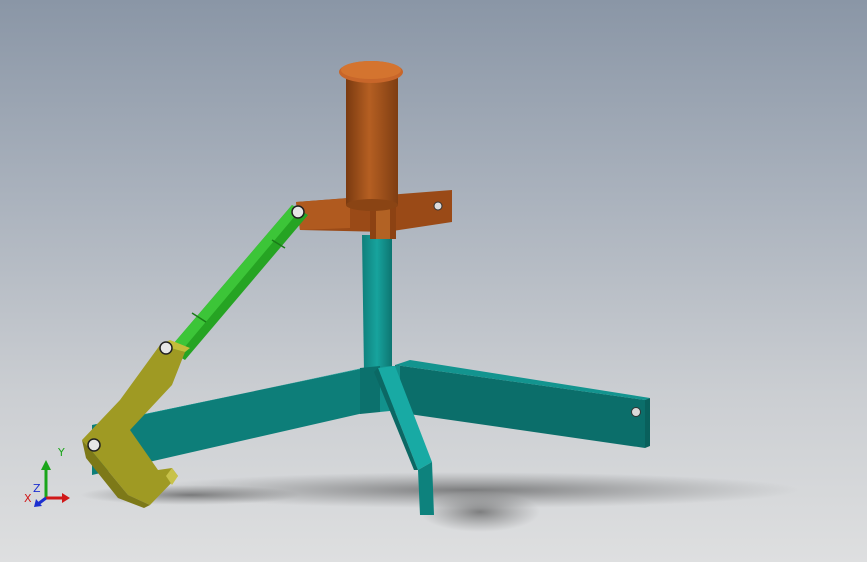 The height and width of the screenshot is (562, 867). What do you see at coordinates (438, 206) in the screenshot?
I see `bracket-hole` at bounding box center [438, 206].